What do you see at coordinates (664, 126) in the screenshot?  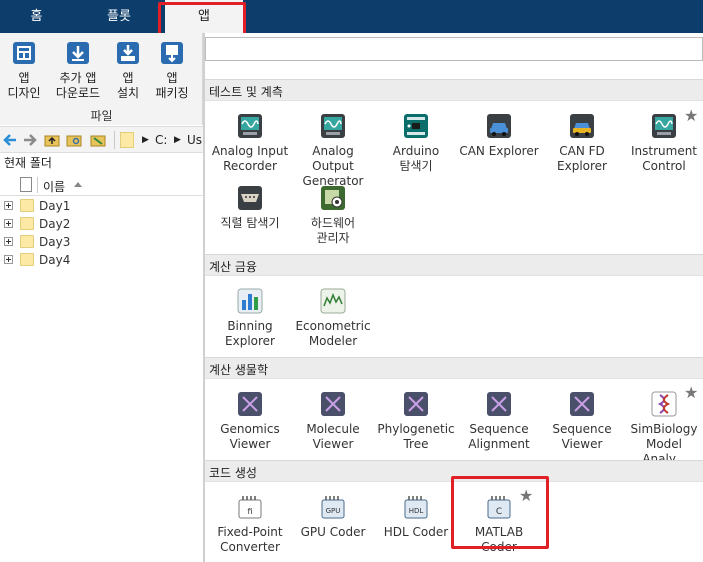 I see `instrument-control-icon` at bounding box center [664, 126].